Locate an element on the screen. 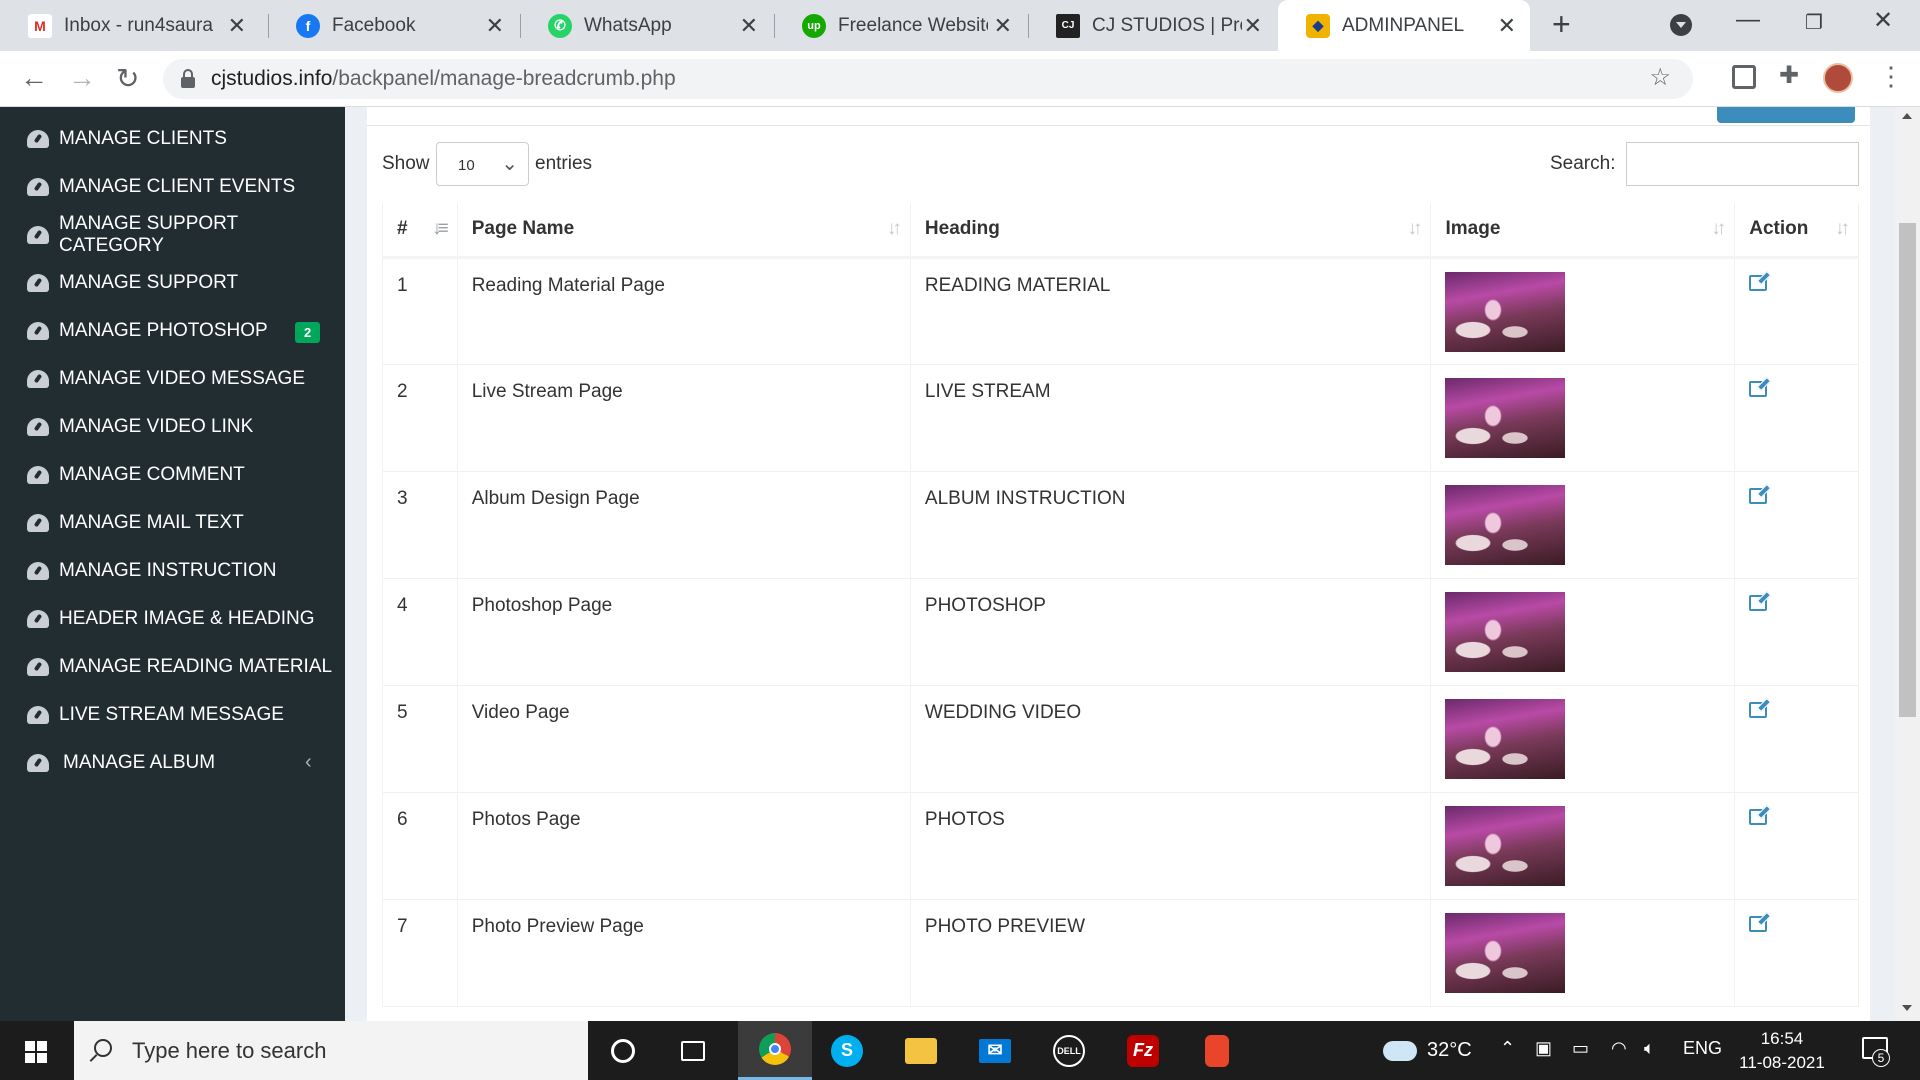  chrome-taskbar-icon is located at coordinates (775, 1050).